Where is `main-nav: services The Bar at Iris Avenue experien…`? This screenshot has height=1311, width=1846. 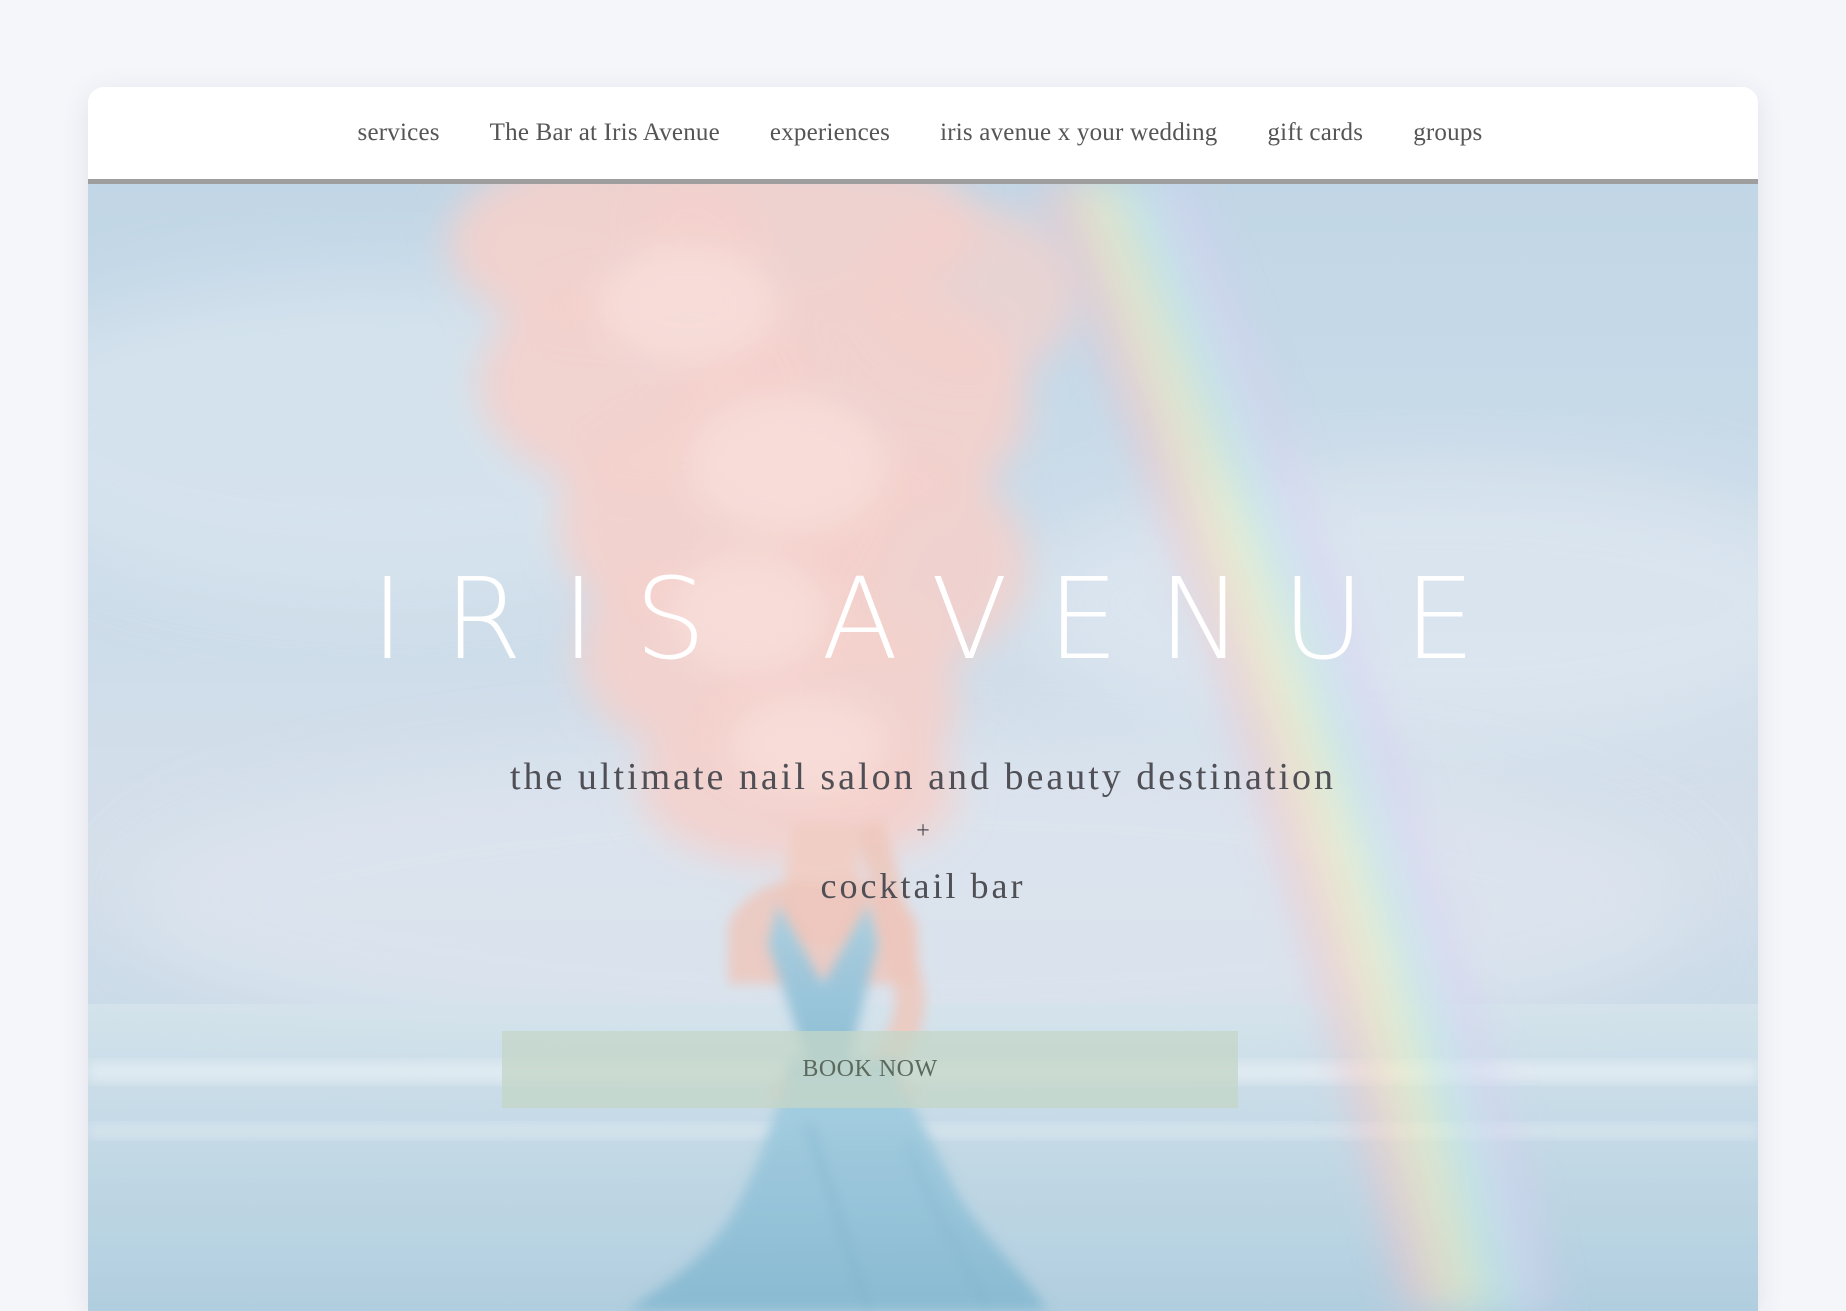
main-nav: services The Bar at Iris Avenue experien… is located at coordinates (923, 135).